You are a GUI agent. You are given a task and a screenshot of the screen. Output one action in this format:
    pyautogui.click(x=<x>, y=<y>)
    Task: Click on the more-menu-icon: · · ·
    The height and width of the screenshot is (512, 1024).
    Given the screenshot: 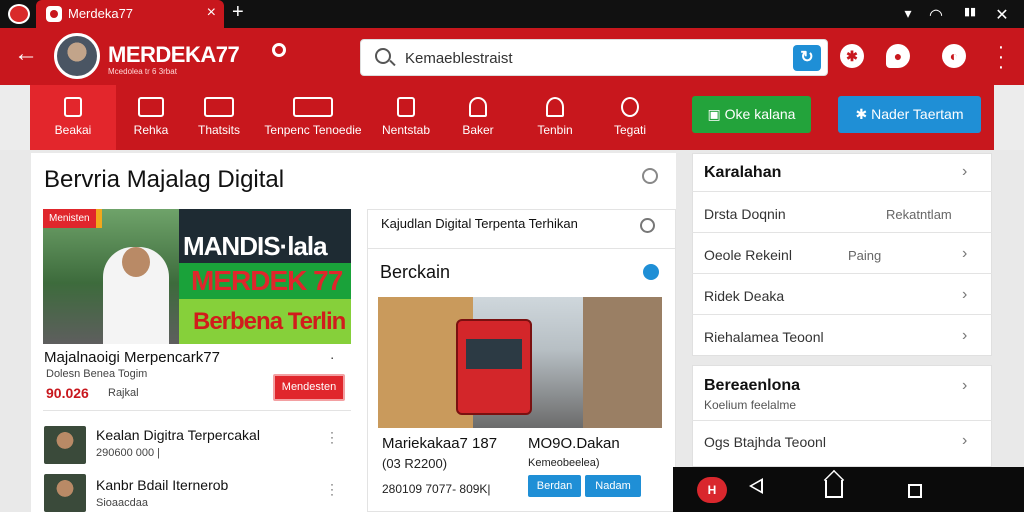 What is the action you would take?
    pyautogui.click(x=1001, y=57)
    